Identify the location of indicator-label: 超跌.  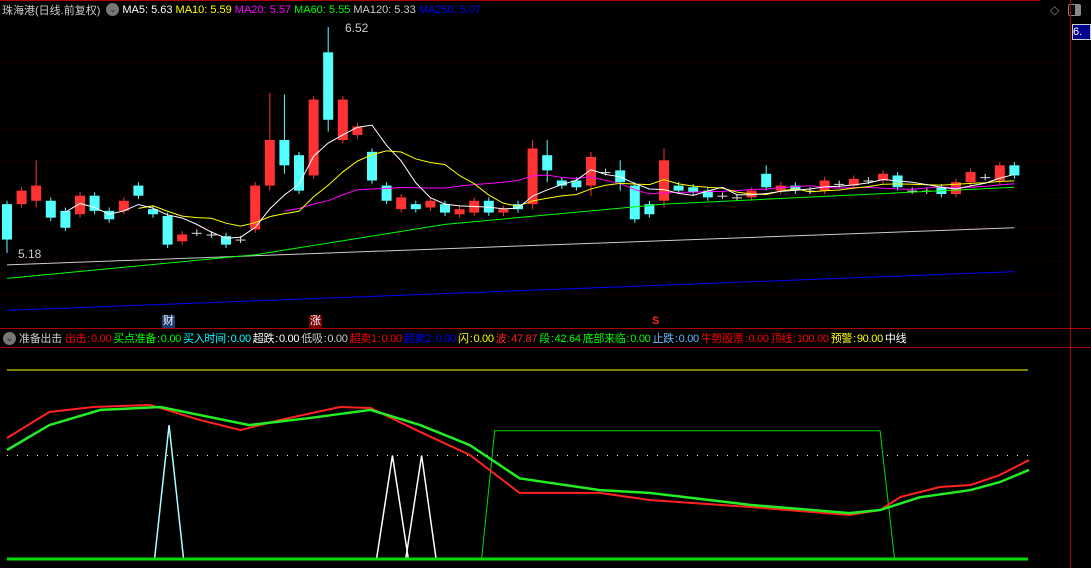
(263, 339).